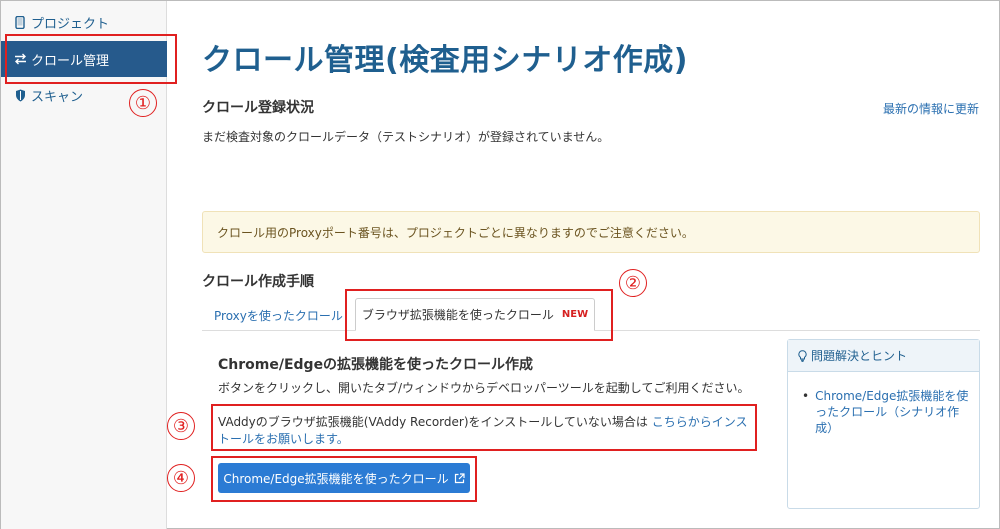  I want to click on annotation-number-4: ④, so click(181, 478).